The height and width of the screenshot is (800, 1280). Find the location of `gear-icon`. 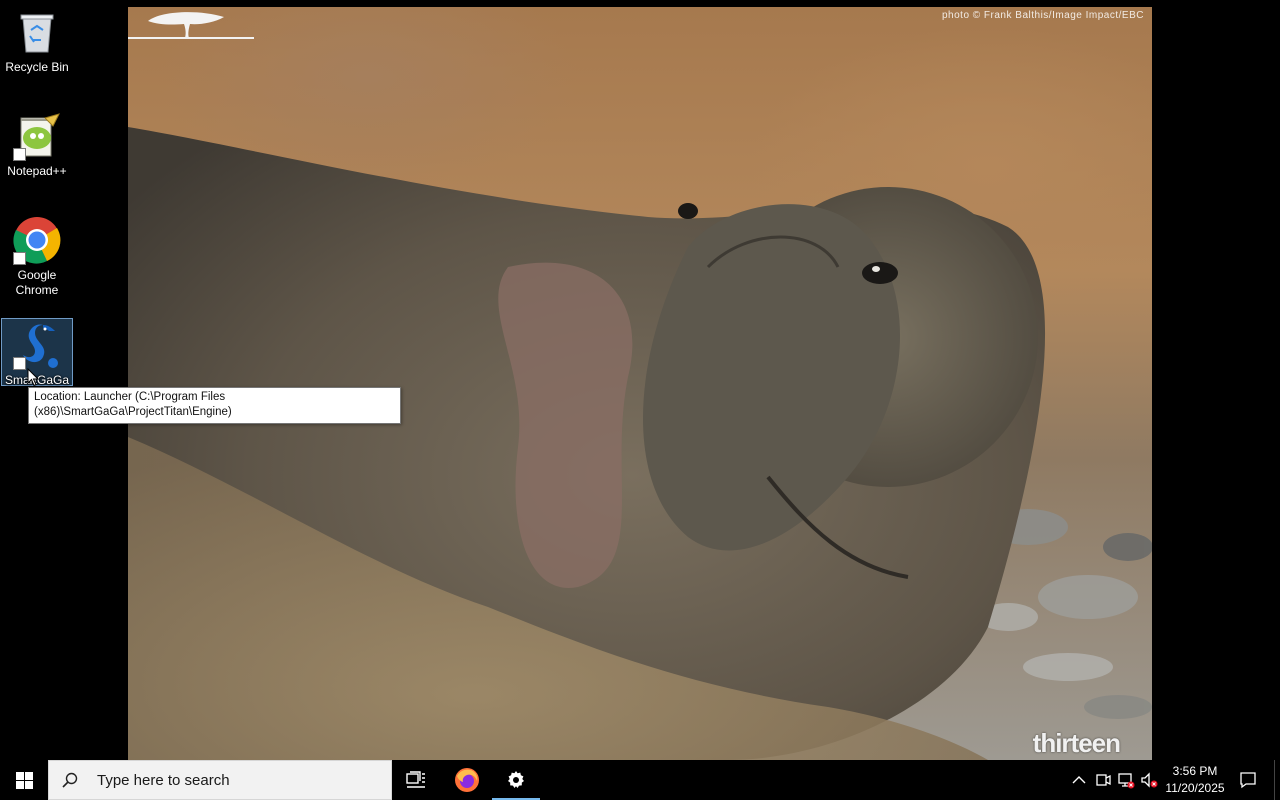

gear-icon is located at coordinates (516, 779).